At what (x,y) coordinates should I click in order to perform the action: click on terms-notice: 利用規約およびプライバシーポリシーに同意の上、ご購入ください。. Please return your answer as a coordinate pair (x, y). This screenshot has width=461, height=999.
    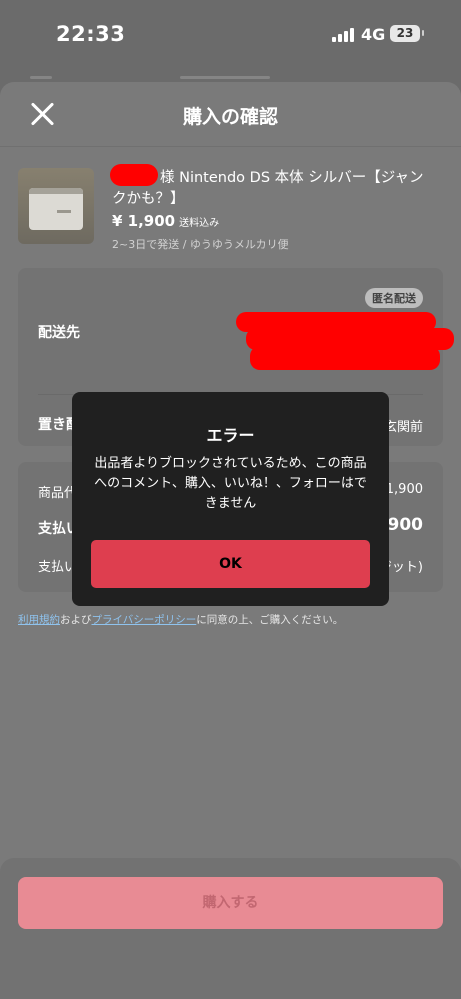
    Looking at the image, I should click on (180, 619).